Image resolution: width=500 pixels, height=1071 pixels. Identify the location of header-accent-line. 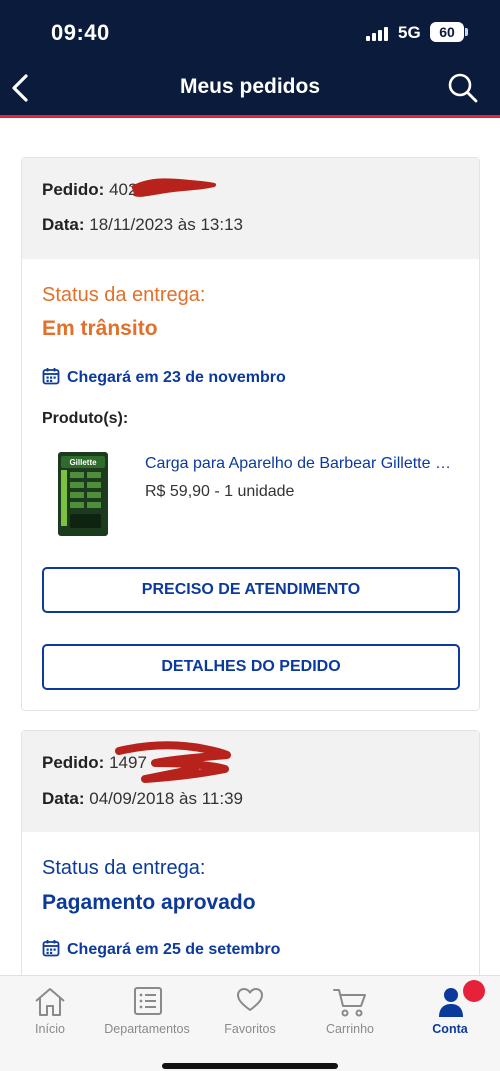
(250, 116).